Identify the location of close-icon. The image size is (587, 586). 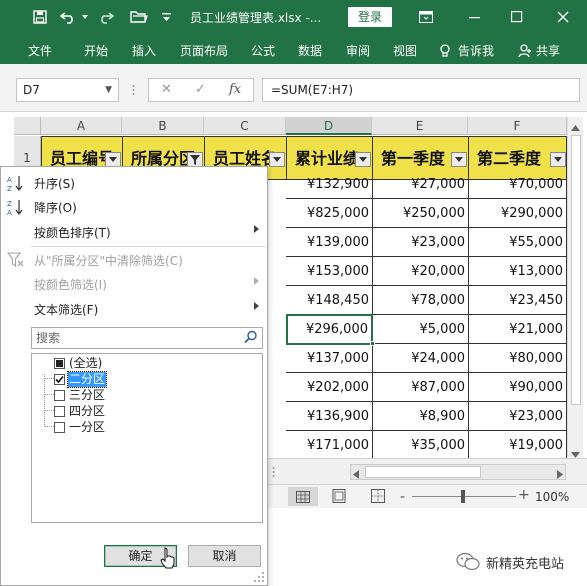
(563, 17).